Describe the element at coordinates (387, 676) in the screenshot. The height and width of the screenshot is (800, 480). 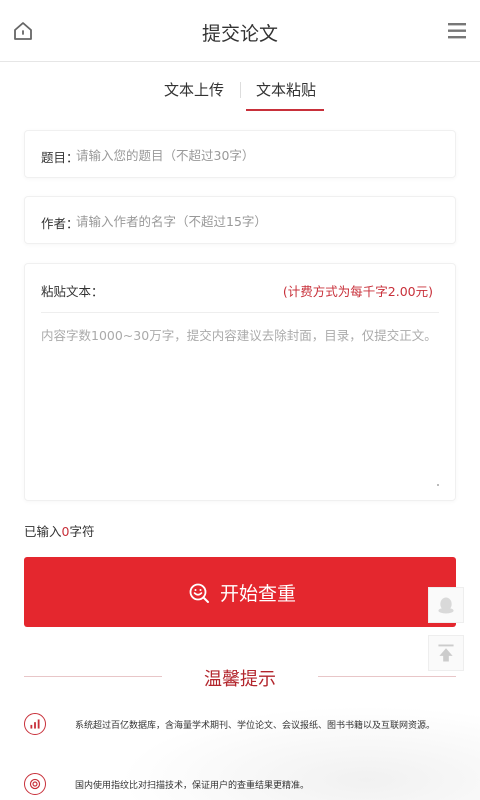
I see `tips-divider-right` at that location.